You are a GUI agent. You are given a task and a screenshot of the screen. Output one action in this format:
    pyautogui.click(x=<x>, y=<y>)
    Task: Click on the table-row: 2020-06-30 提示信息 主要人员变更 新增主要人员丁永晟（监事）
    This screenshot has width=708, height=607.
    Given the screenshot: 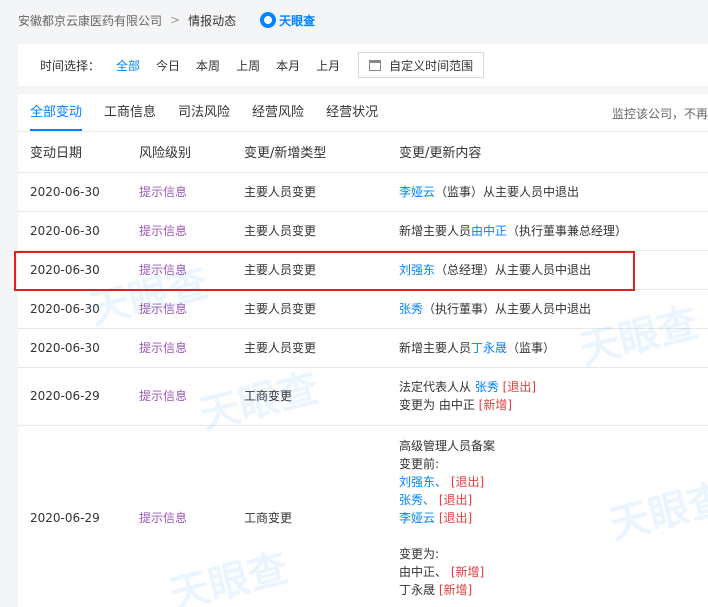 What is the action you would take?
    pyautogui.click(x=363, y=348)
    